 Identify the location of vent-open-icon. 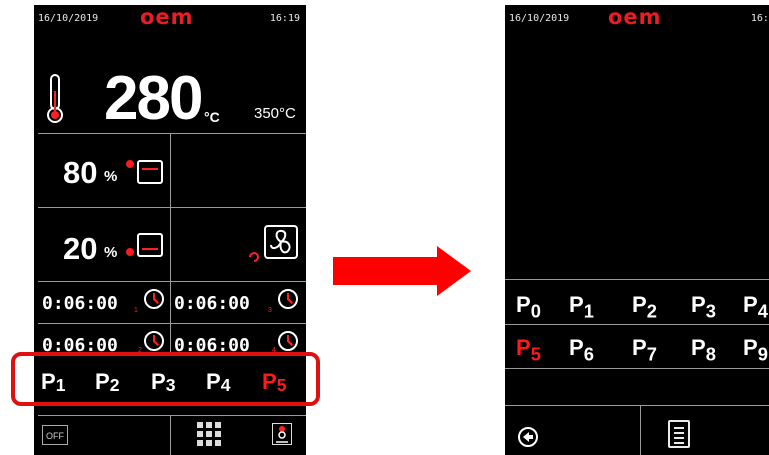
(150, 172).